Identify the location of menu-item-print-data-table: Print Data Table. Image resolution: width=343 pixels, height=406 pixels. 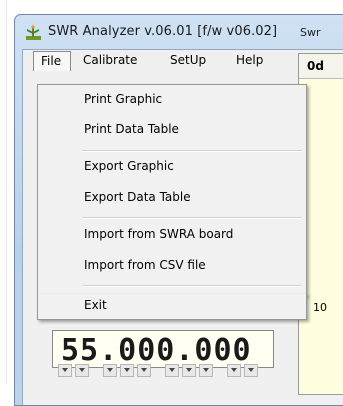
(171, 129).